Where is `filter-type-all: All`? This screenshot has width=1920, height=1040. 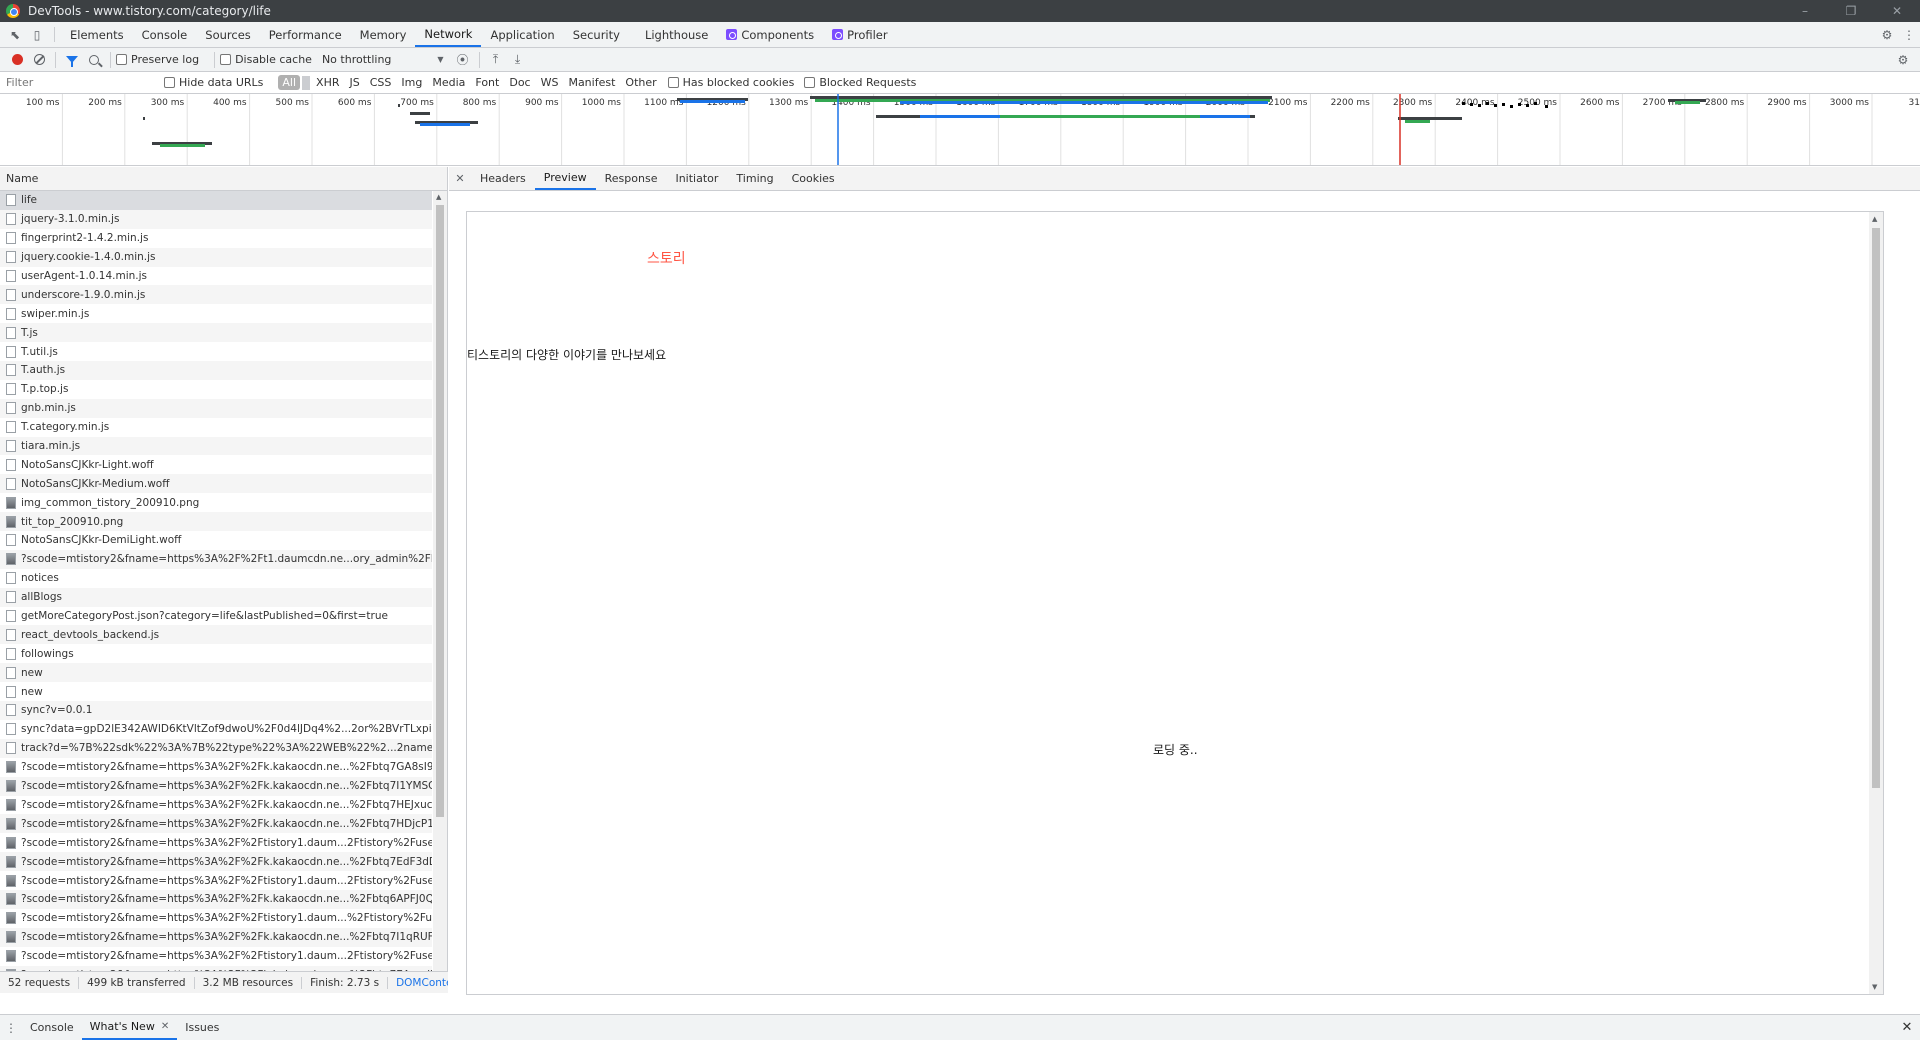
filter-type-all: All is located at coordinates (289, 82).